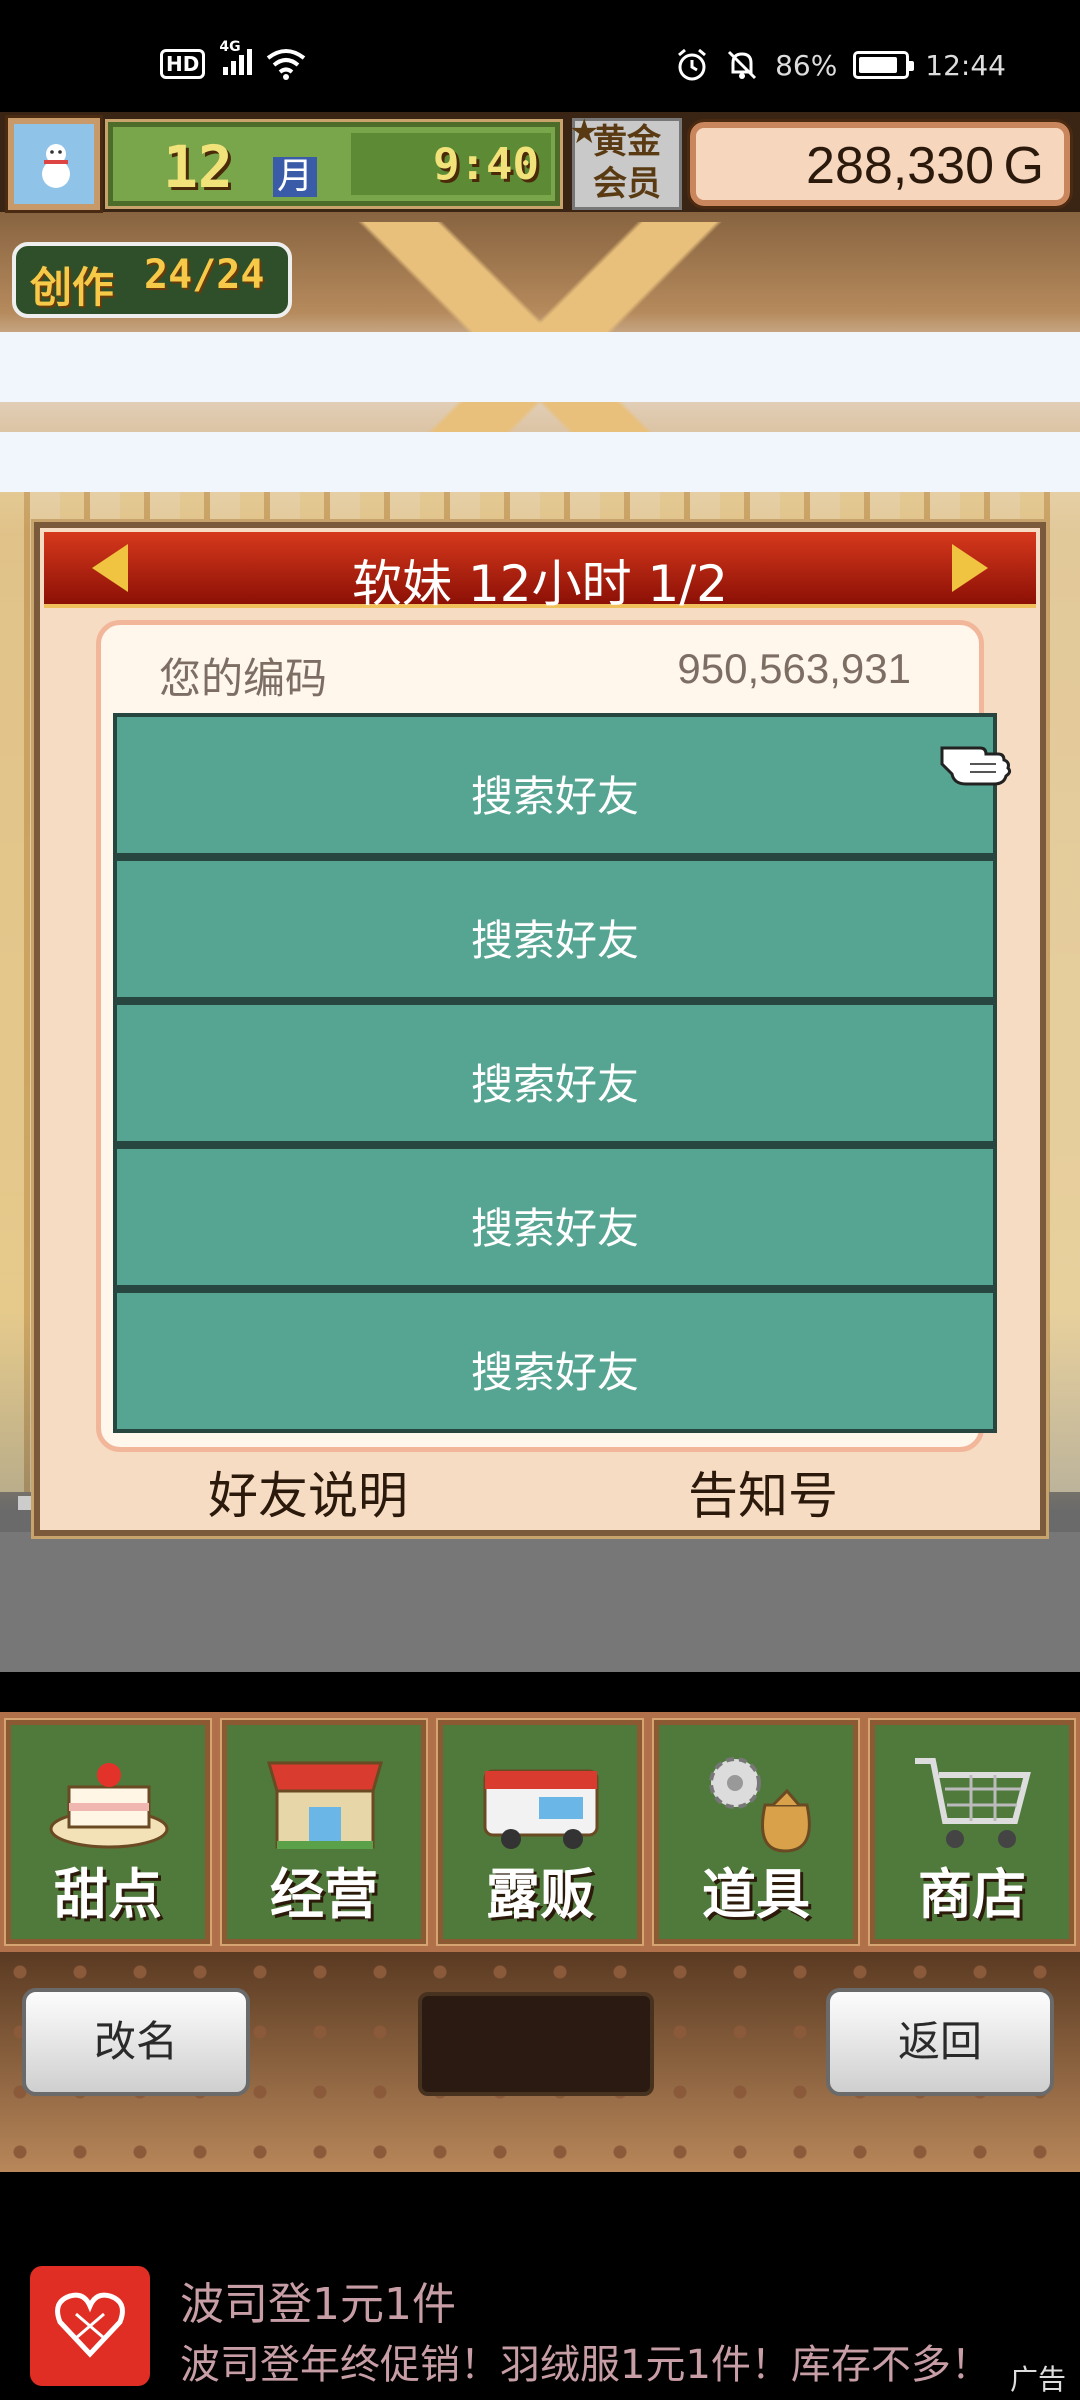  Describe the element at coordinates (136, 2042) in the screenshot. I see `rename-button: 改名` at that location.